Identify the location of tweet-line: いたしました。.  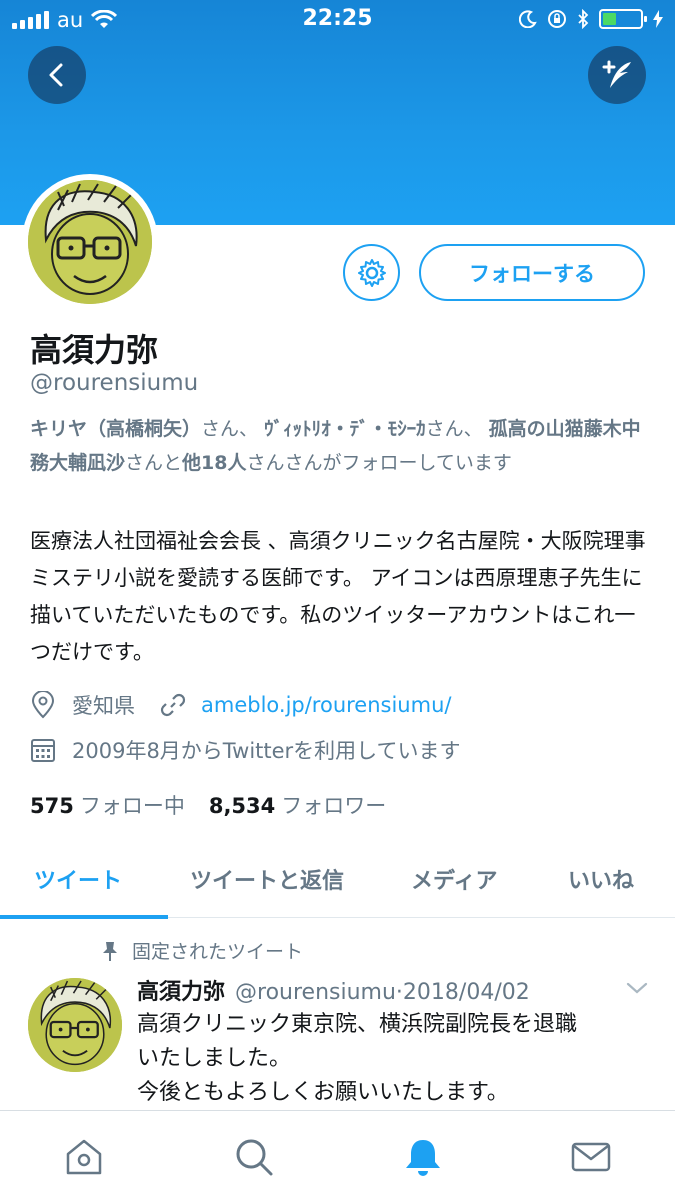
(214, 1058).